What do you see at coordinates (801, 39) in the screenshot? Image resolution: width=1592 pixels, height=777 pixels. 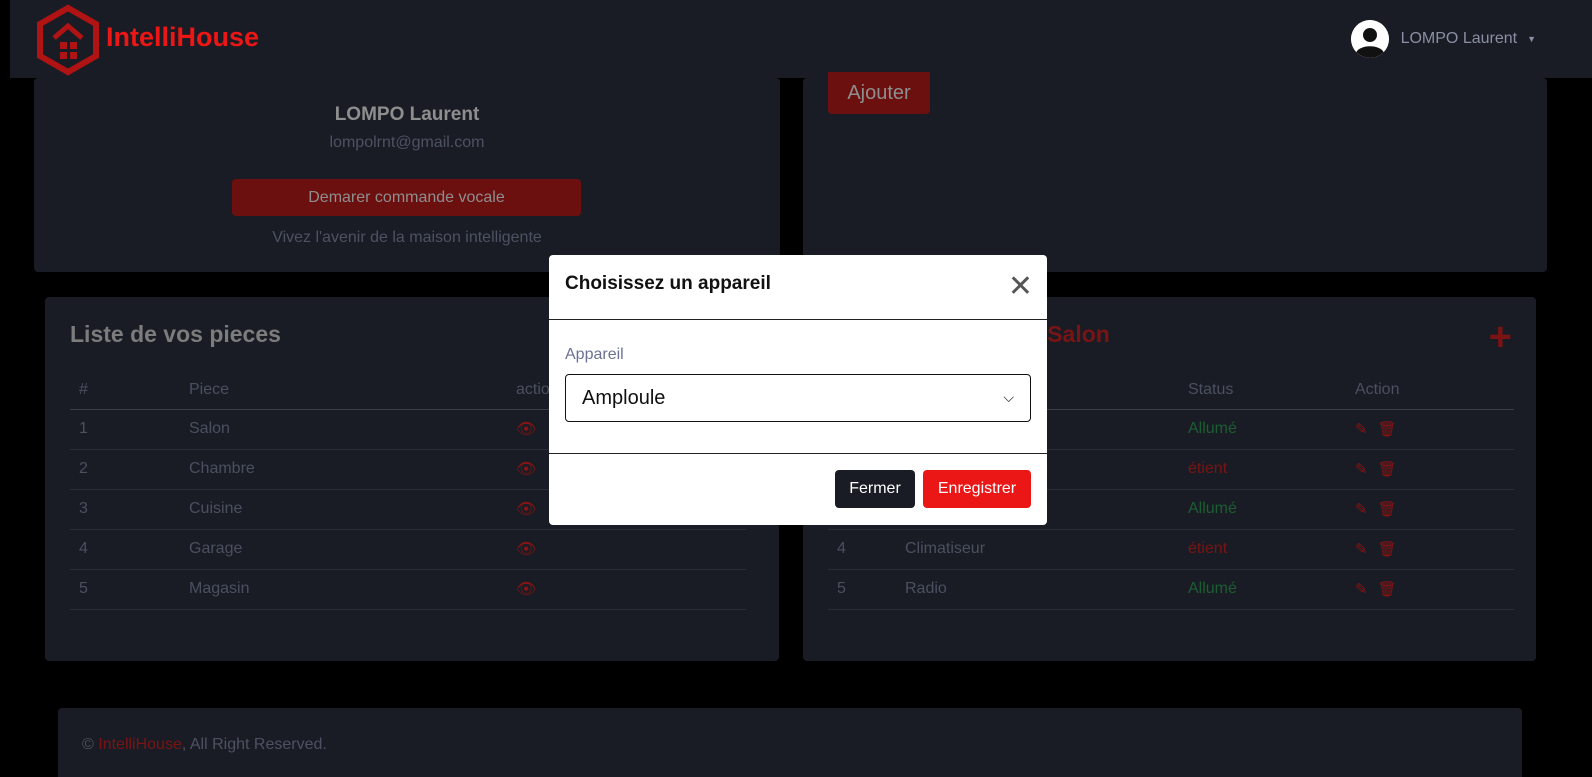 I see `navbar: IntelliHouse LOMPO Laurent ▼` at bounding box center [801, 39].